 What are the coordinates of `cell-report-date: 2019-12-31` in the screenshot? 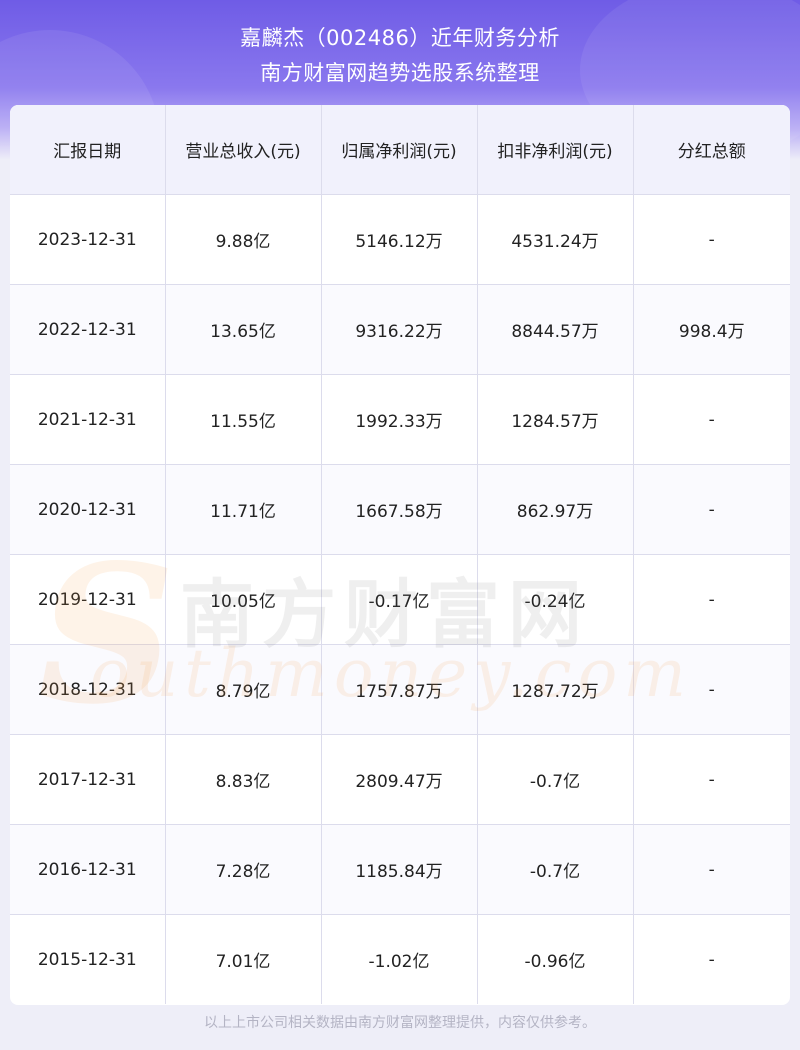 It's located at (88, 599).